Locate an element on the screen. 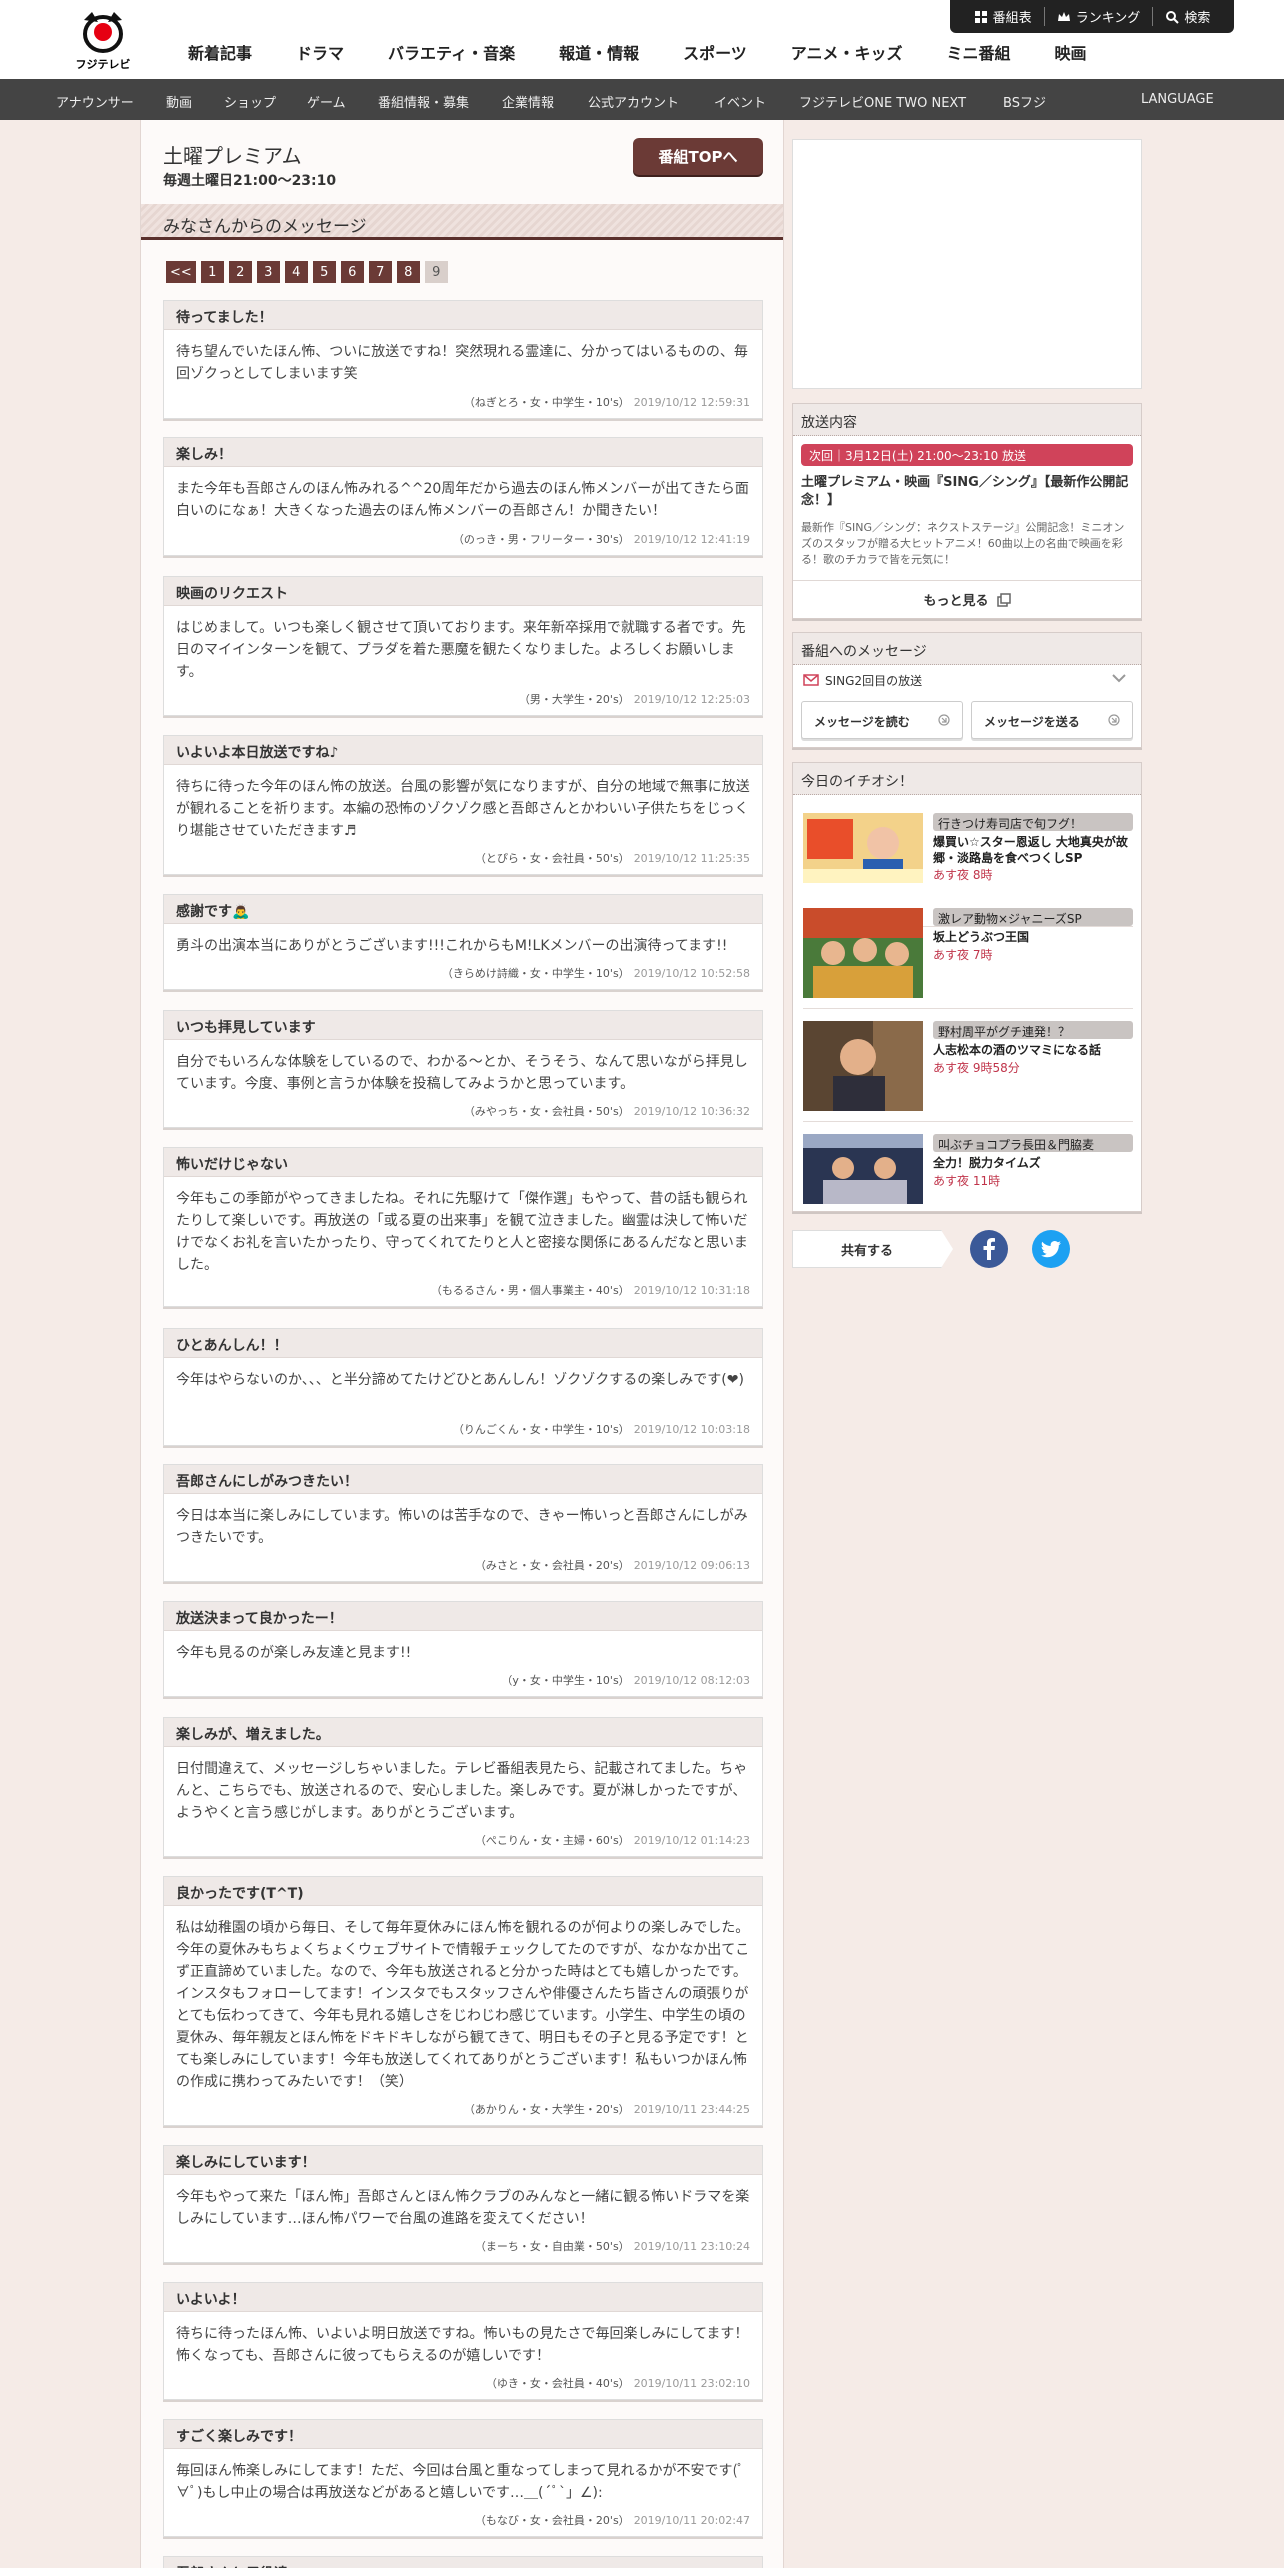  sub-nav-one-two-next: フジテレビONE TWO NEXT is located at coordinates (882, 101).